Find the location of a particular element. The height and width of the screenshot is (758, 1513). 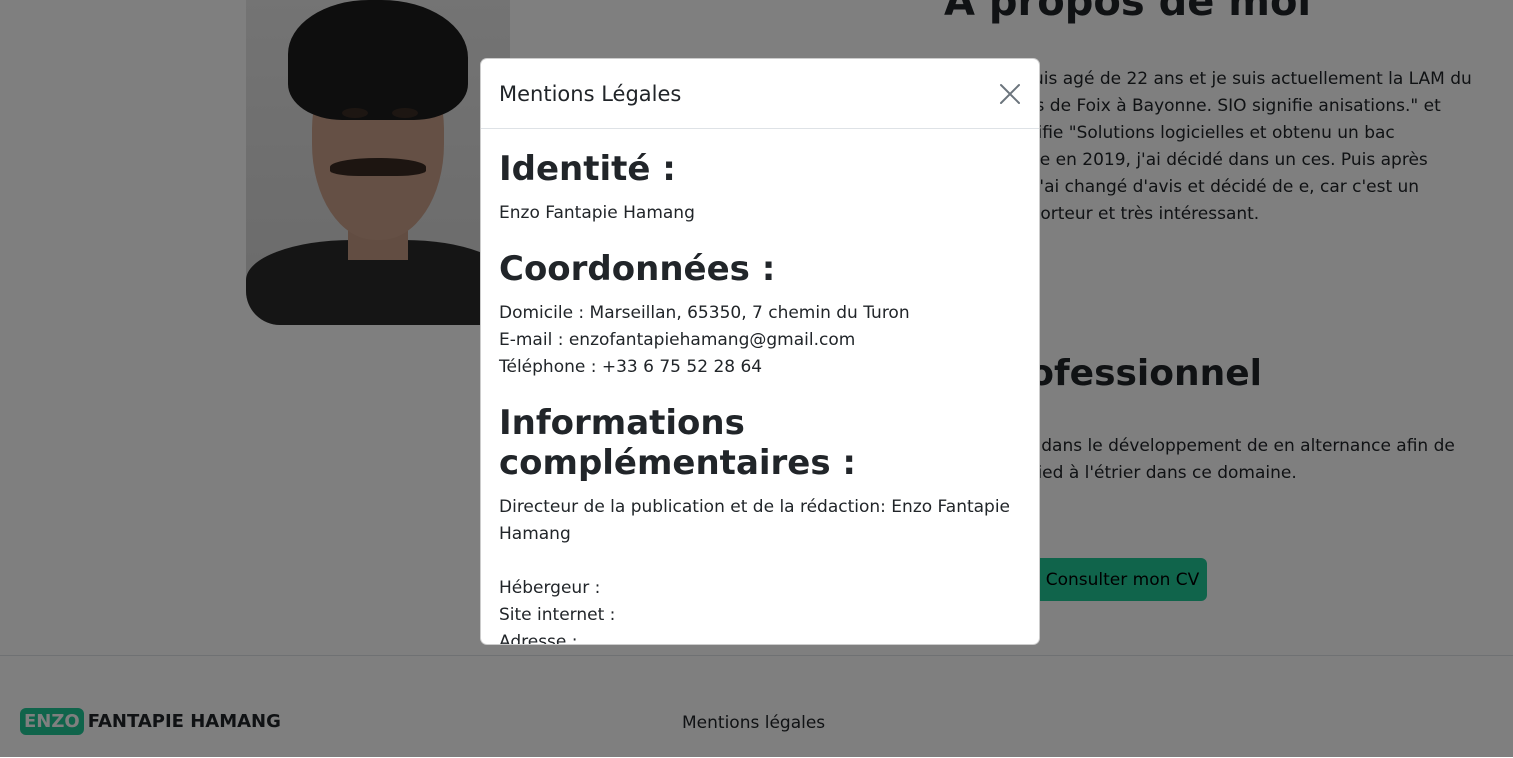

close-icon is located at coordinates (1010, 93).